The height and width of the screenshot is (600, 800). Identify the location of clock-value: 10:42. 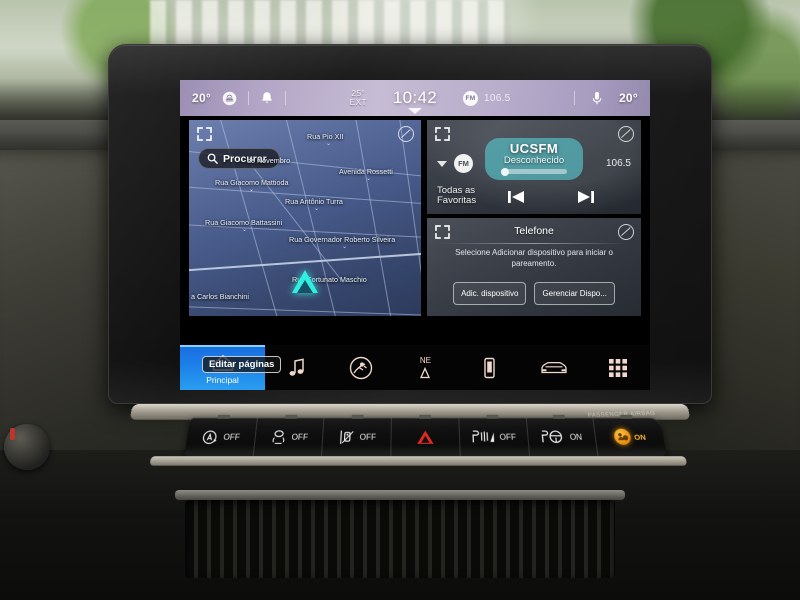
(414, 97).